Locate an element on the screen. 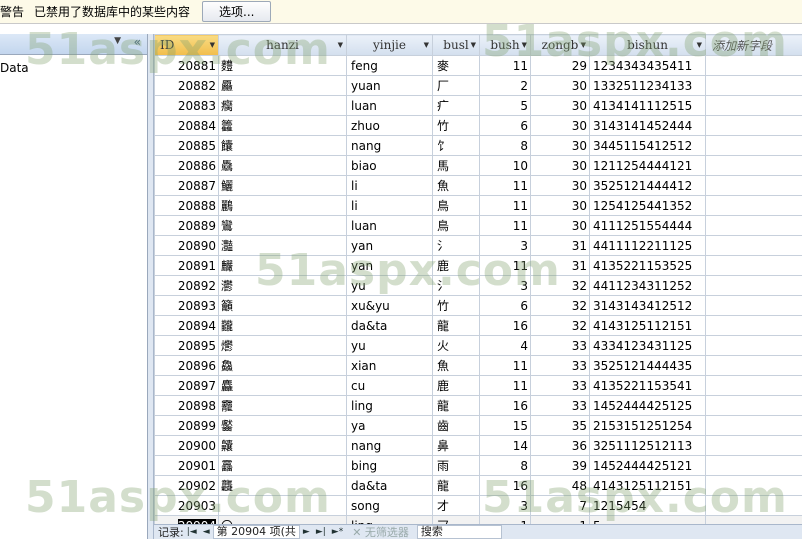 This screenshot has width=802, height=540. next-record-icon: ► is located at coordinates (306, 532).